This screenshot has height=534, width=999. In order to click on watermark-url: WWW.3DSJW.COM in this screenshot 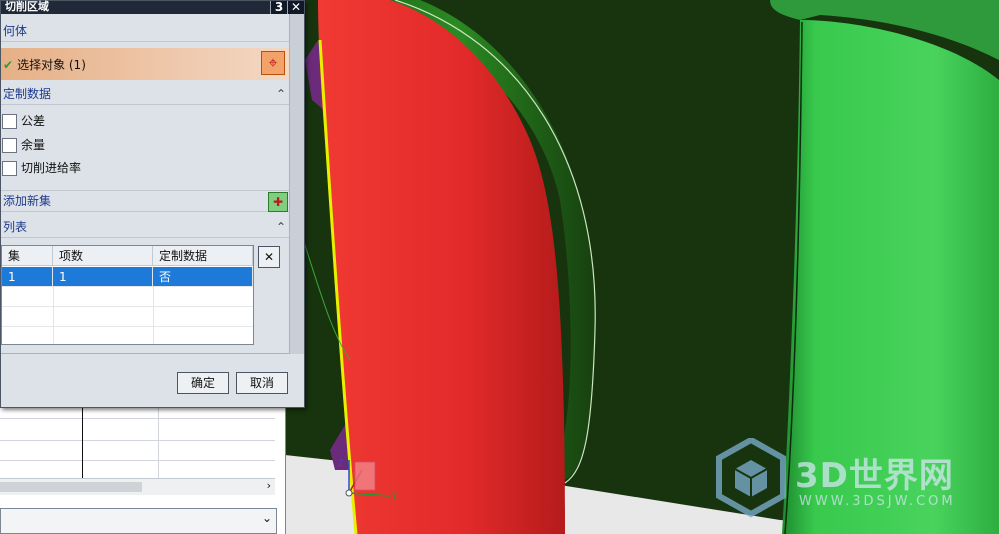, I will do `click(877, 501)`.